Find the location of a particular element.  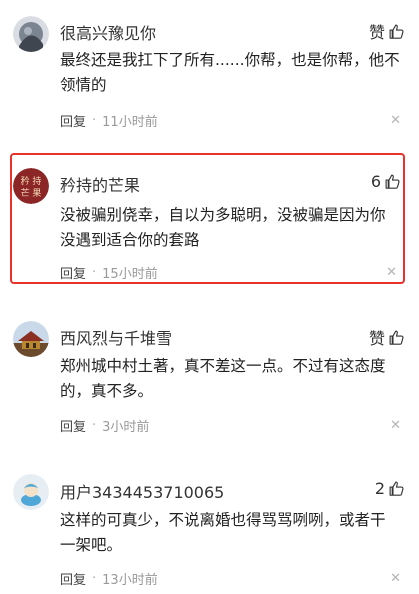

like-button: 6 is located at coordinates (386, 181).